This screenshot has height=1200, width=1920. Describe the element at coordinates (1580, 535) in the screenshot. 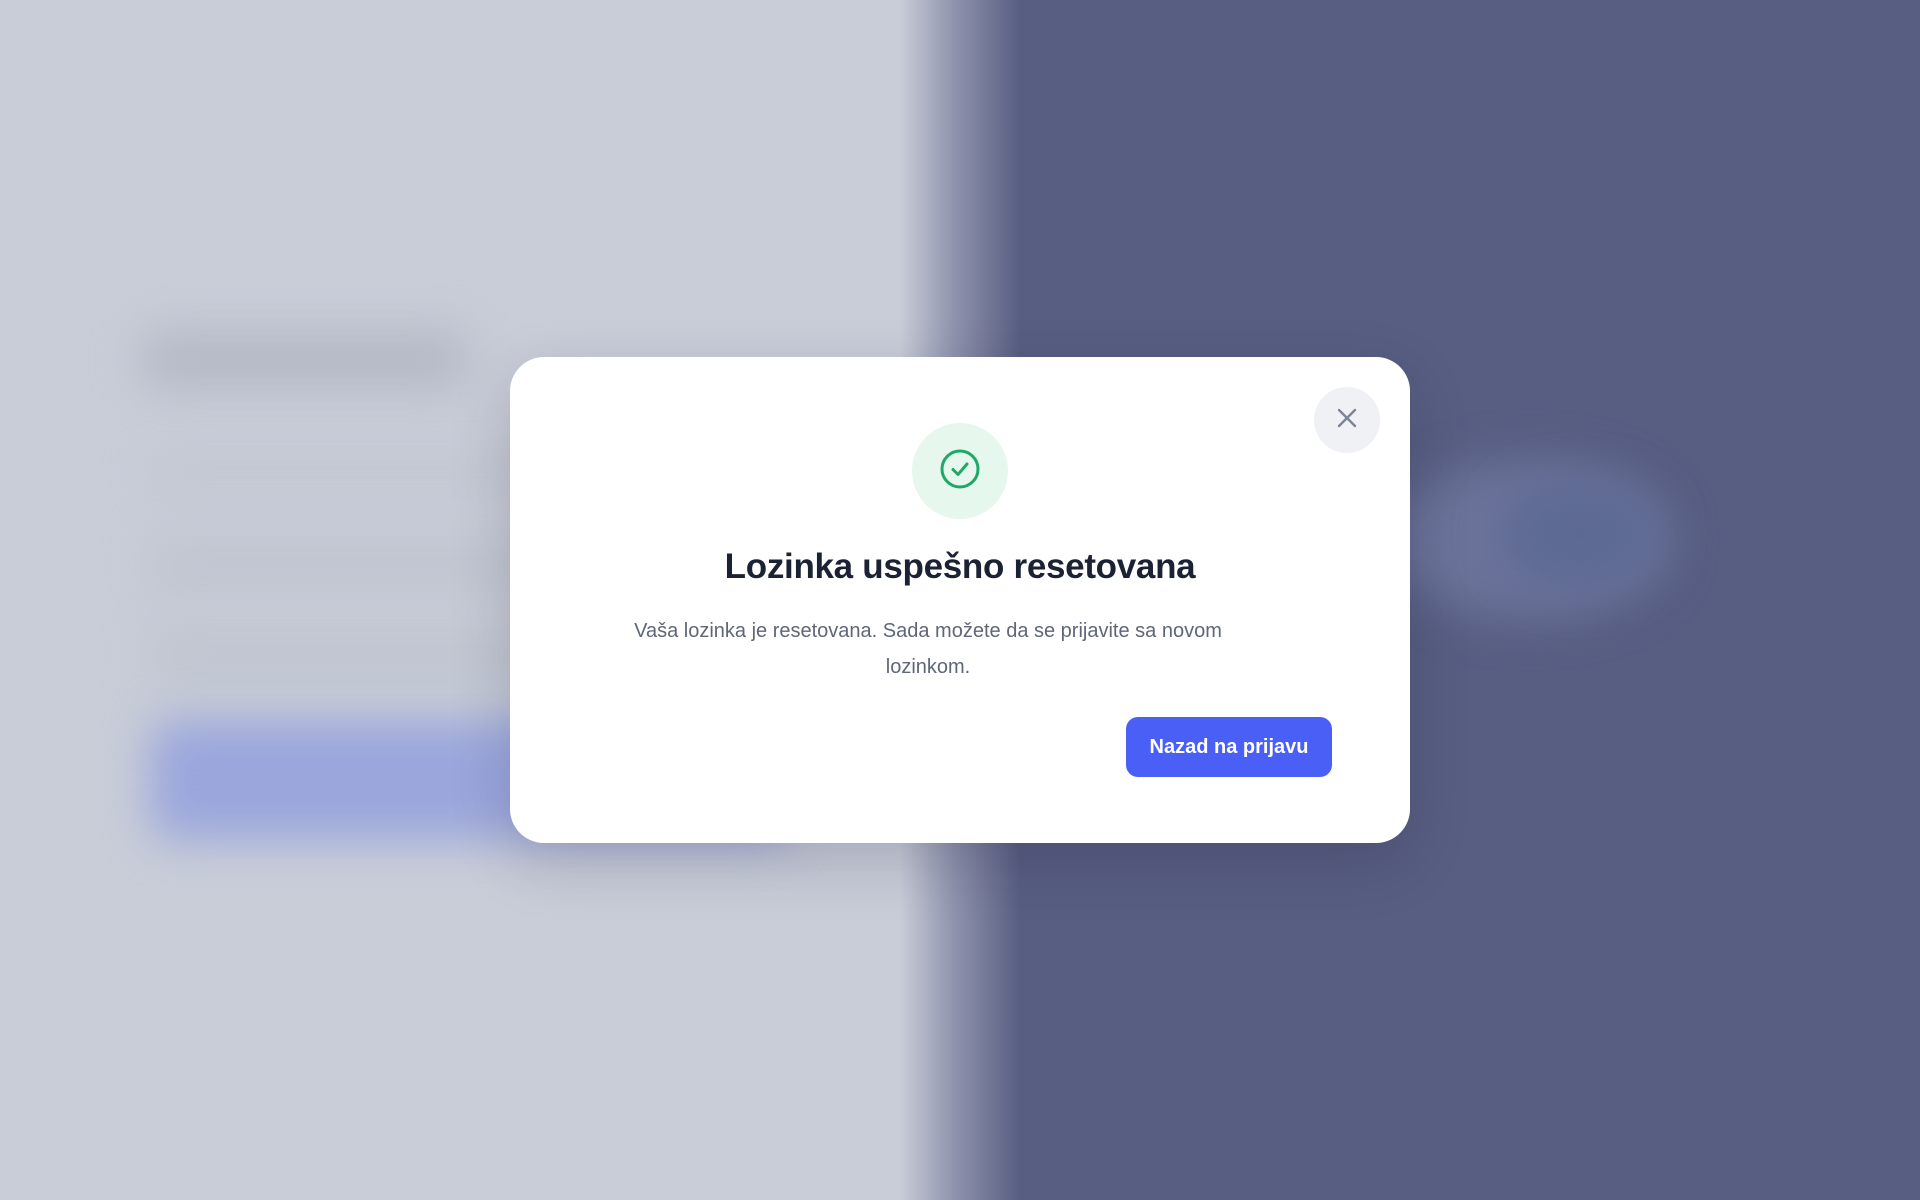

I see `blurred-illustration` at that location.